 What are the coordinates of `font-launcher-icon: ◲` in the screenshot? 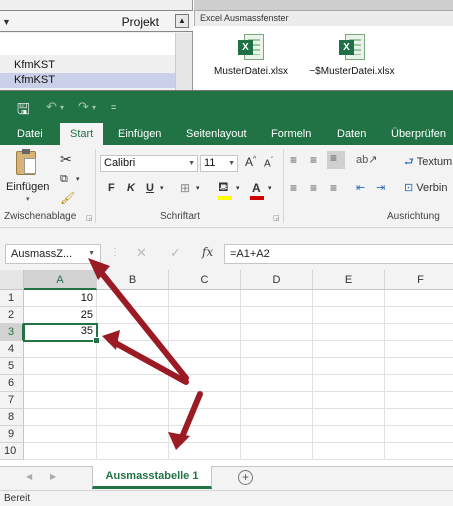 It's located at (276, 218).